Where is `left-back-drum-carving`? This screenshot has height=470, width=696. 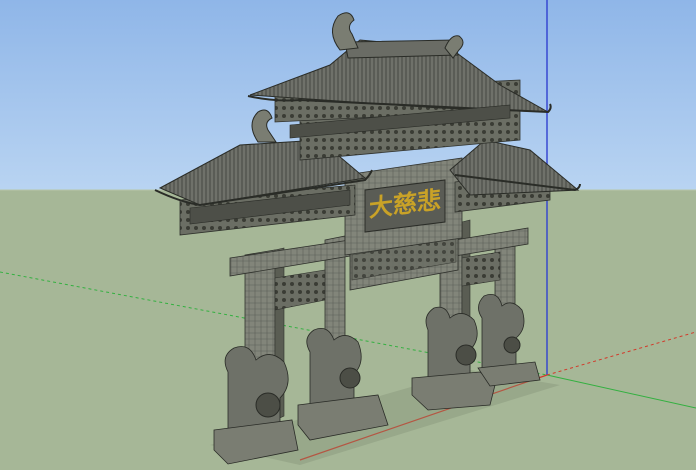 left-back-drum-carving is located at coordinates (350, 378).